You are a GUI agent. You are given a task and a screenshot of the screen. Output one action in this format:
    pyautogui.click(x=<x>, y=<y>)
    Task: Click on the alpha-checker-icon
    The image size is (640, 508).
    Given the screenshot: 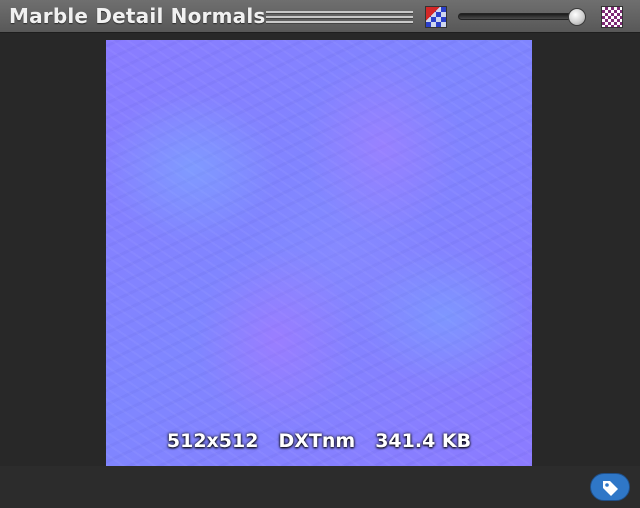 What is the action you would take?
    pyautogui.click(x=612, y=17)
    